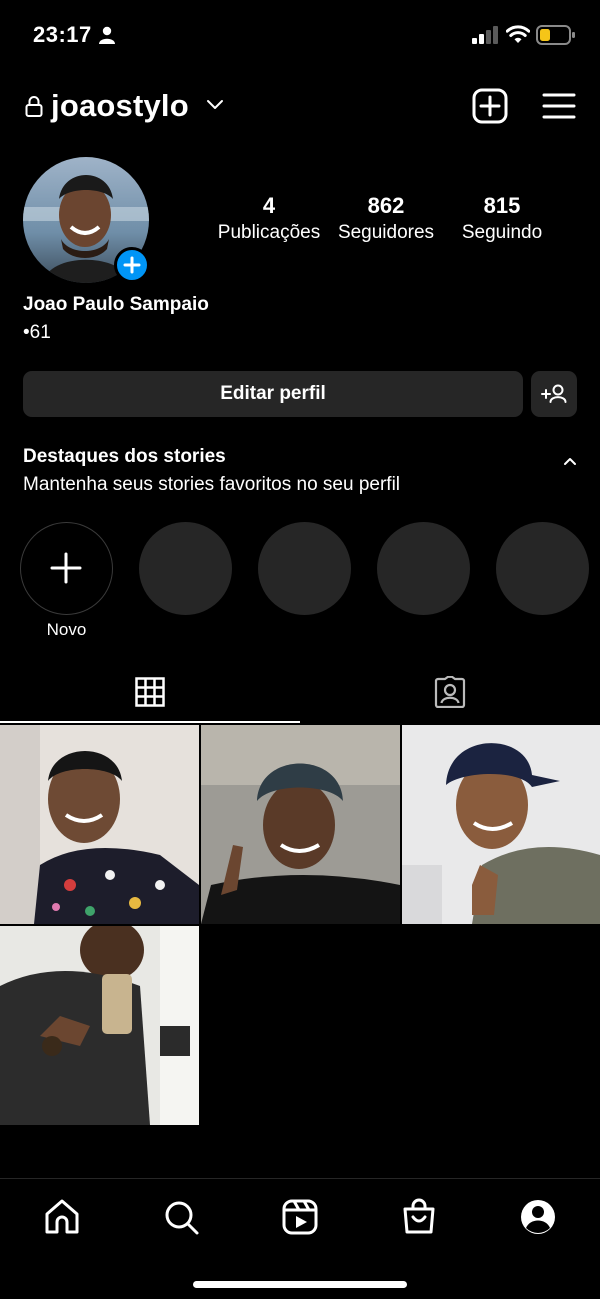  I want to click on tagged-icon, so click(450, 692).